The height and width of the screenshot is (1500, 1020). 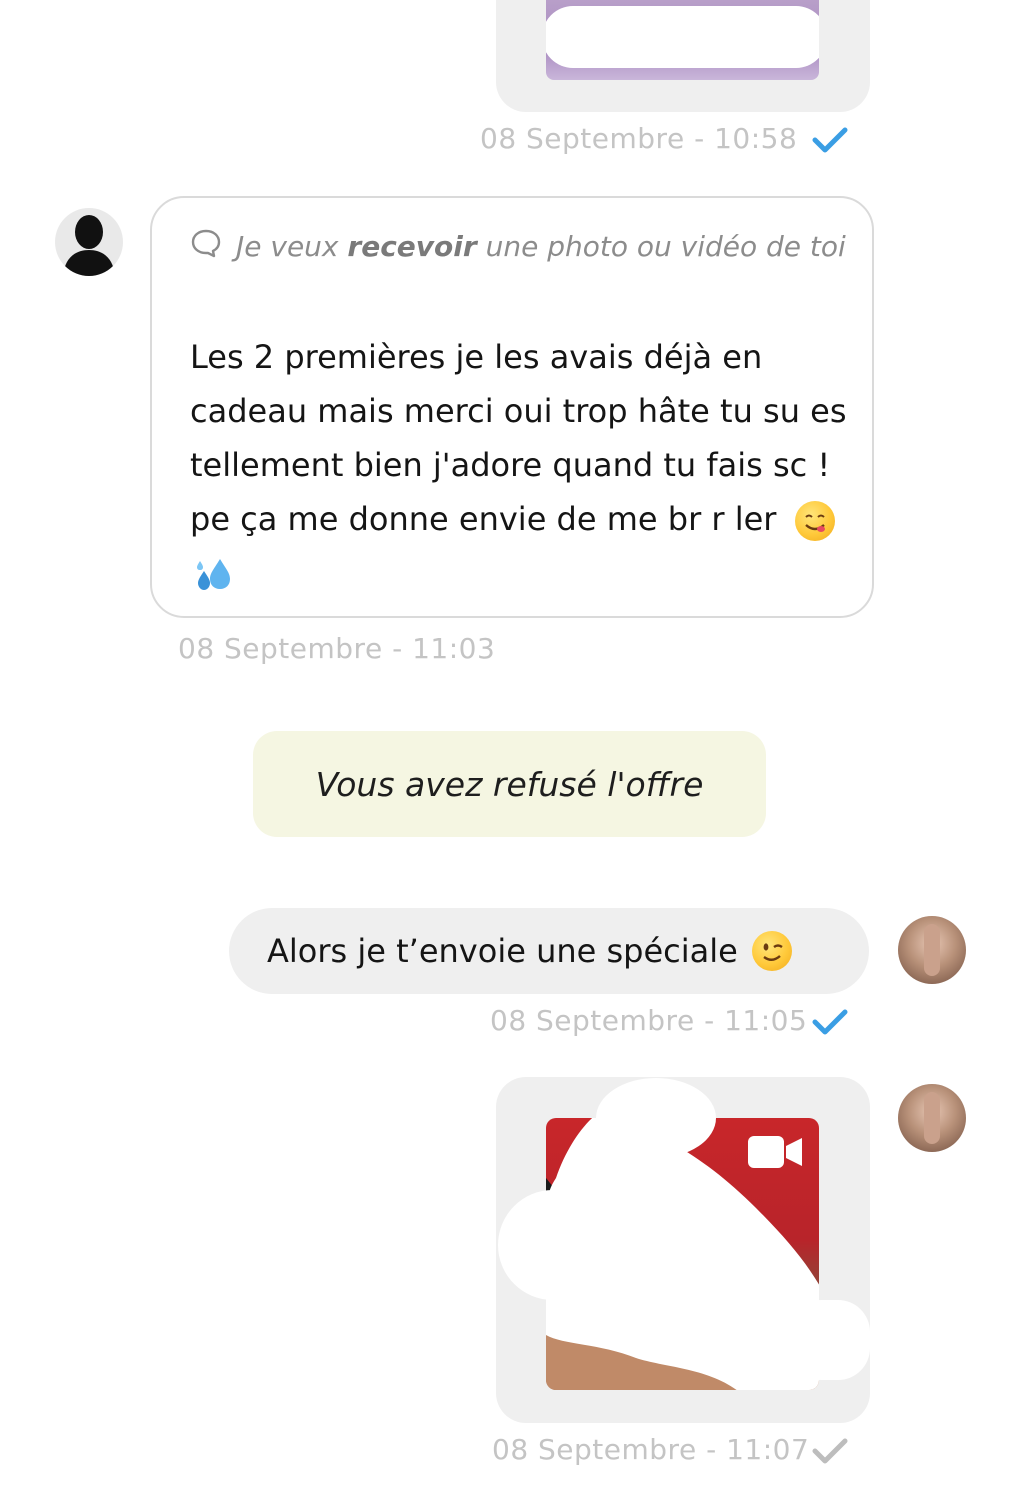 What do you see at coordinates (830, 1451) in the screenshot?
I see `sent-check-icon` at bounding box center [830, 1451].